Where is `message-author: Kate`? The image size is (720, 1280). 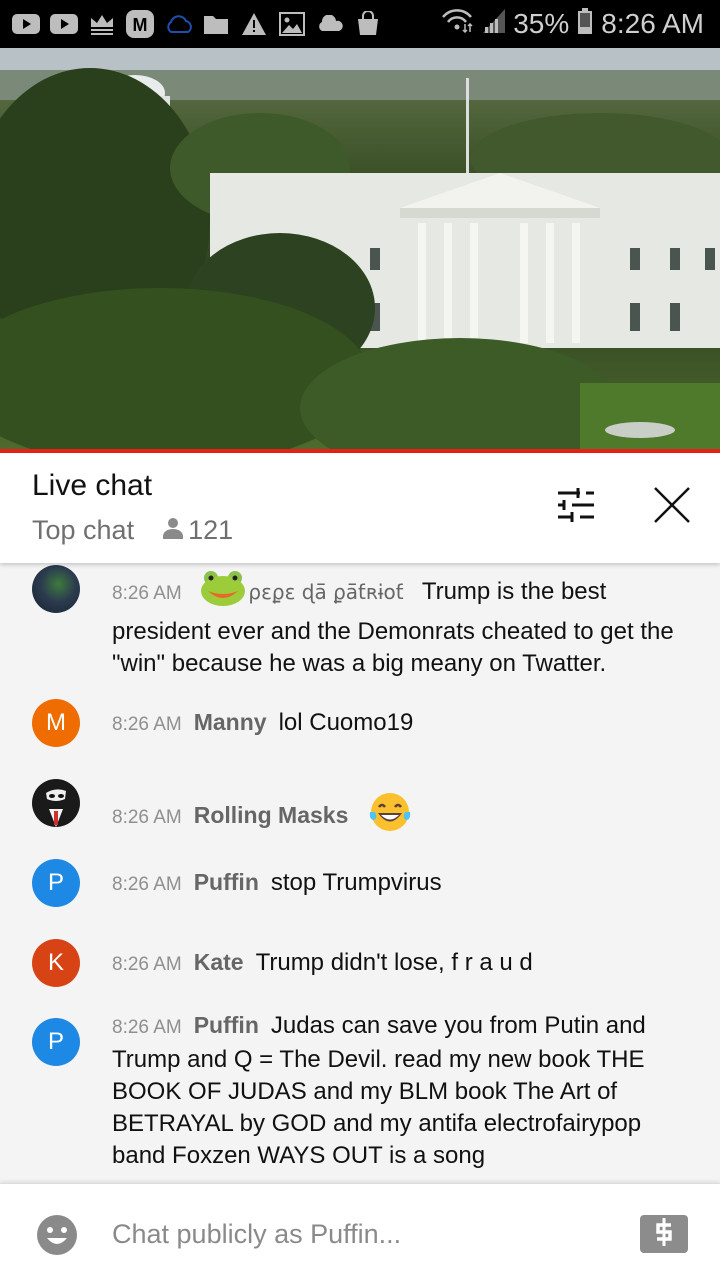
message-author: Kate is located at coordinates (219, 962).